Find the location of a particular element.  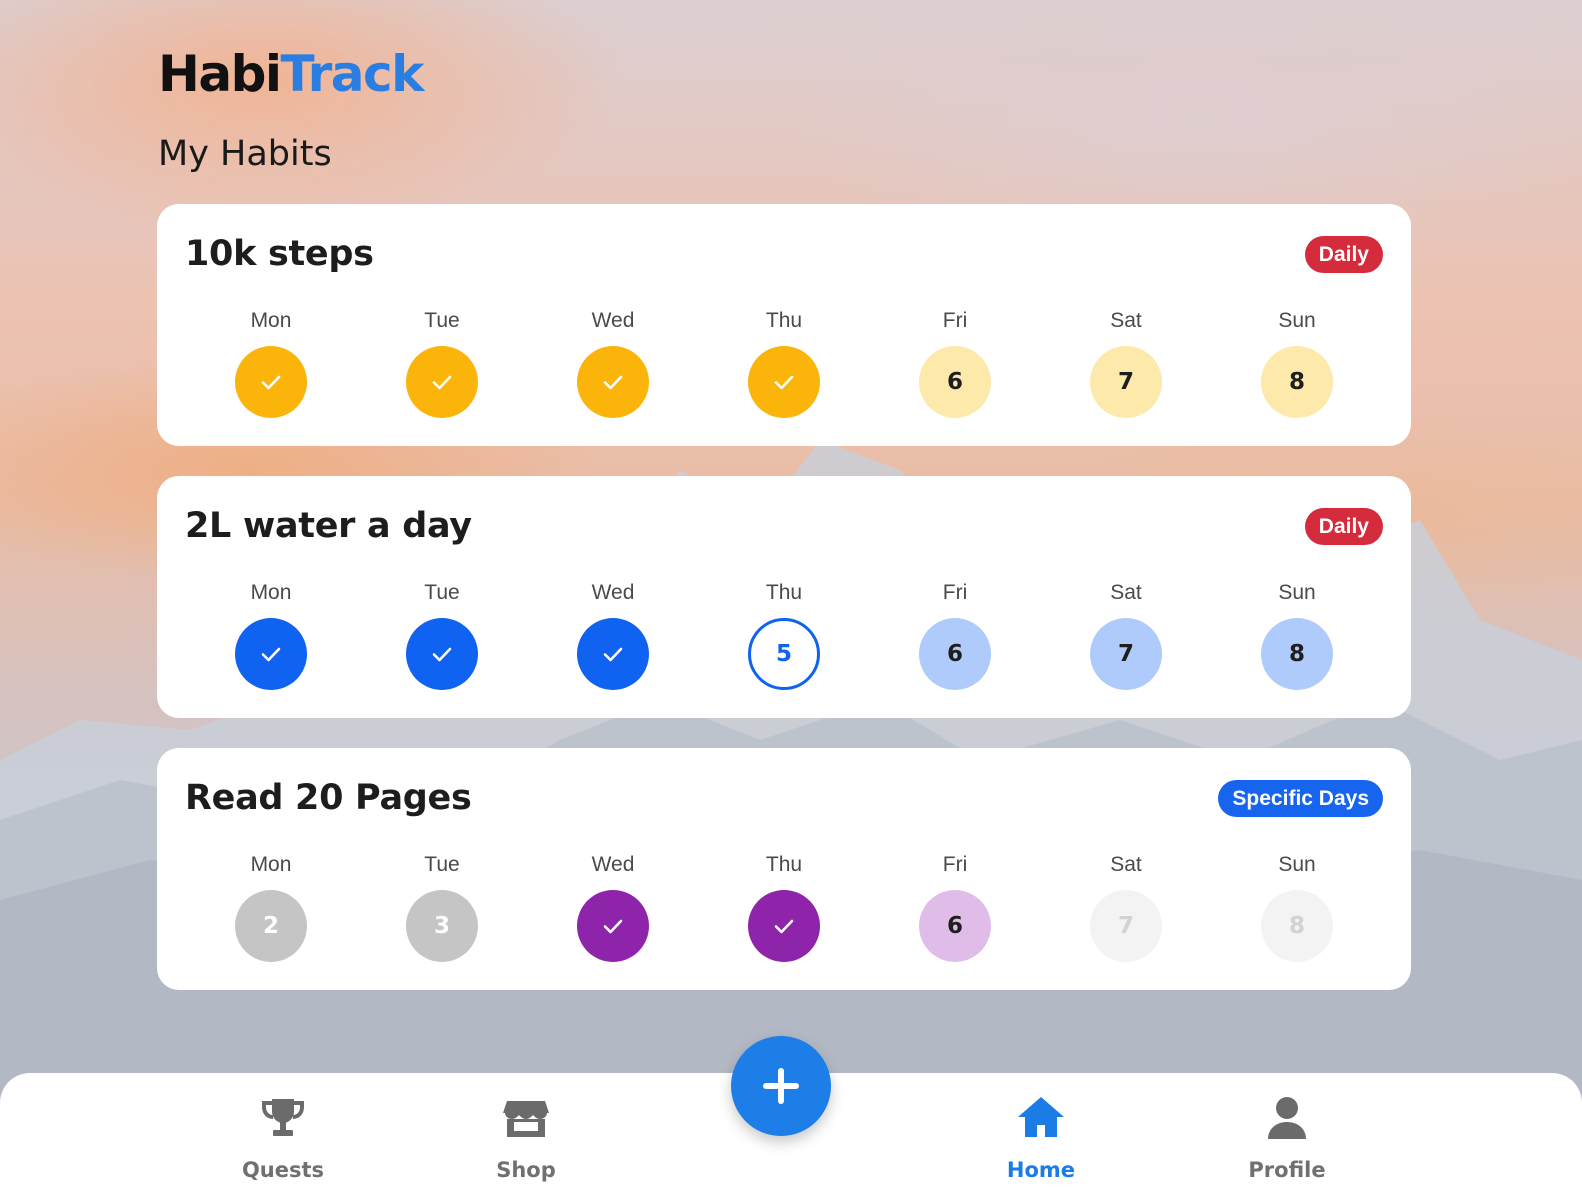

home-icon is located at coordinates (1041, 1117).